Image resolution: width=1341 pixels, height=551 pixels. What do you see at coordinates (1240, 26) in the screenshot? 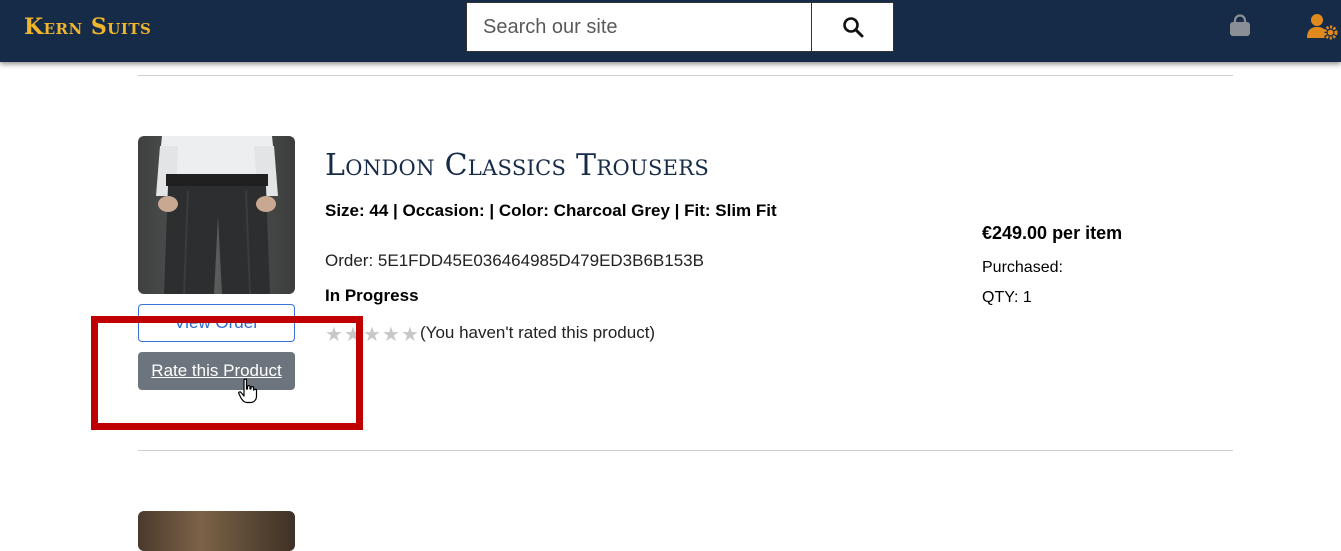
I see `shopping-bag-icon` at bounding box center [1240, 26].